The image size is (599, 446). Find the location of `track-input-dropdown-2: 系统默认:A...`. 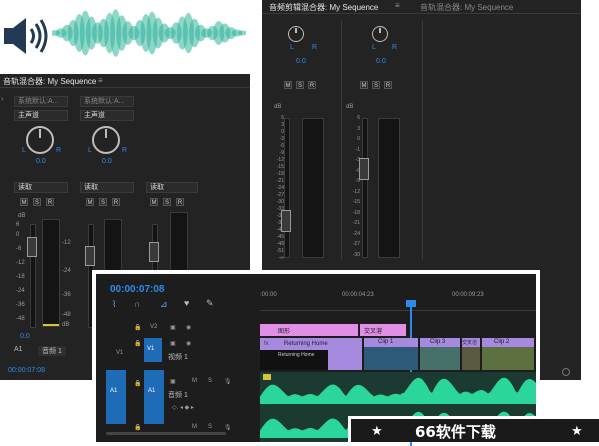

track-input-dropdown-2: 系统默认:A... is located at coordinates (107, 101).